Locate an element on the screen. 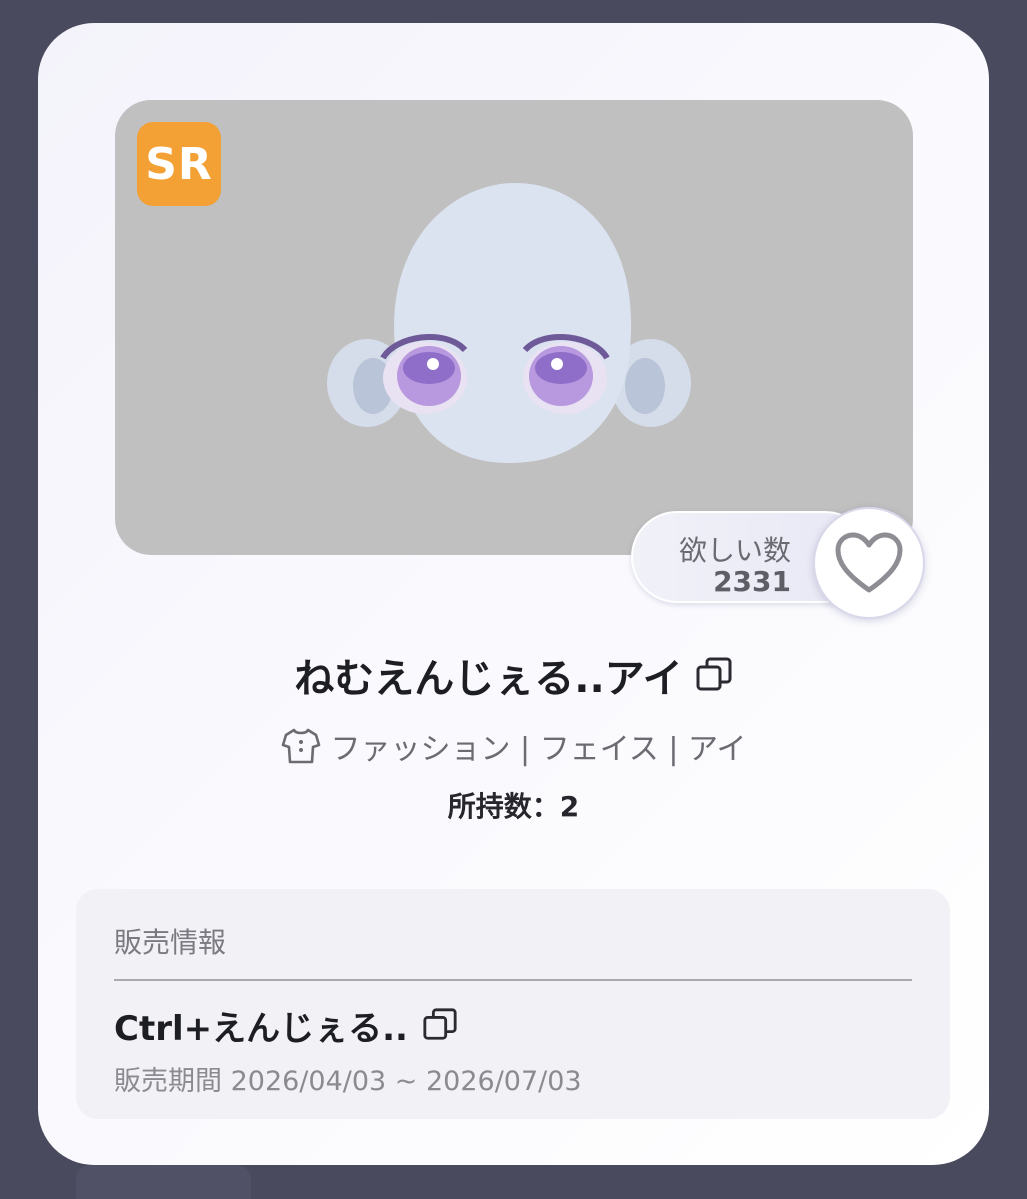  item-category-row: ファッション | フェイス | アイ is located at coordinates (513, 746).